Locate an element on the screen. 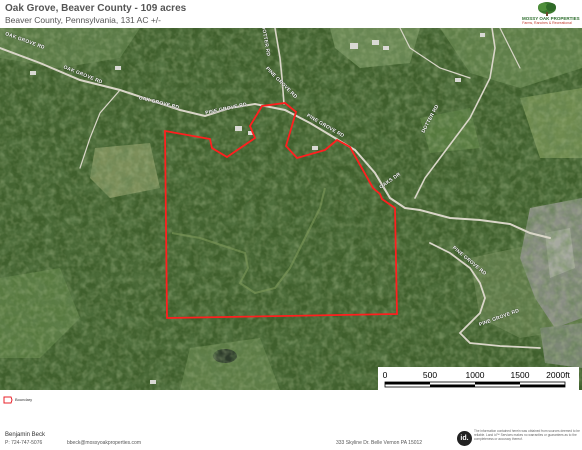  agent-address: 333 Skyline Dr. Belle Vernon PA 15012 is located at coordinates (379, 443).